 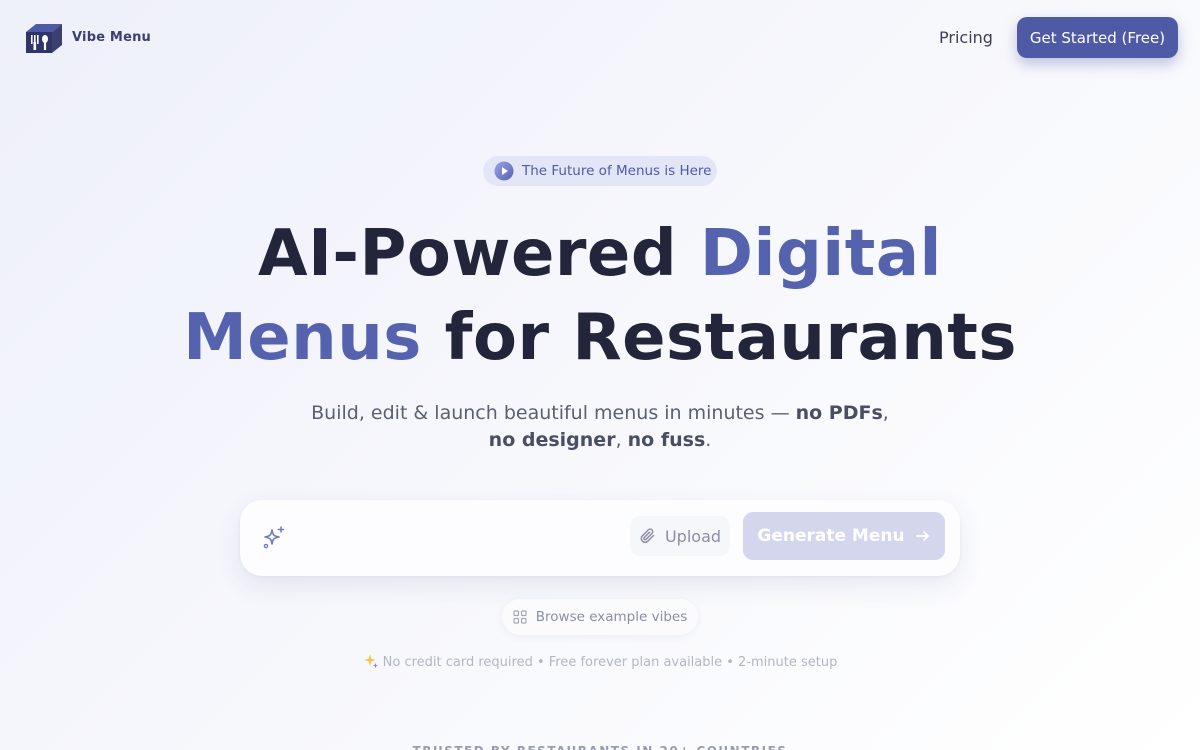 I want to click on sparkle-emoji-icon, so click(x=370, y=661).